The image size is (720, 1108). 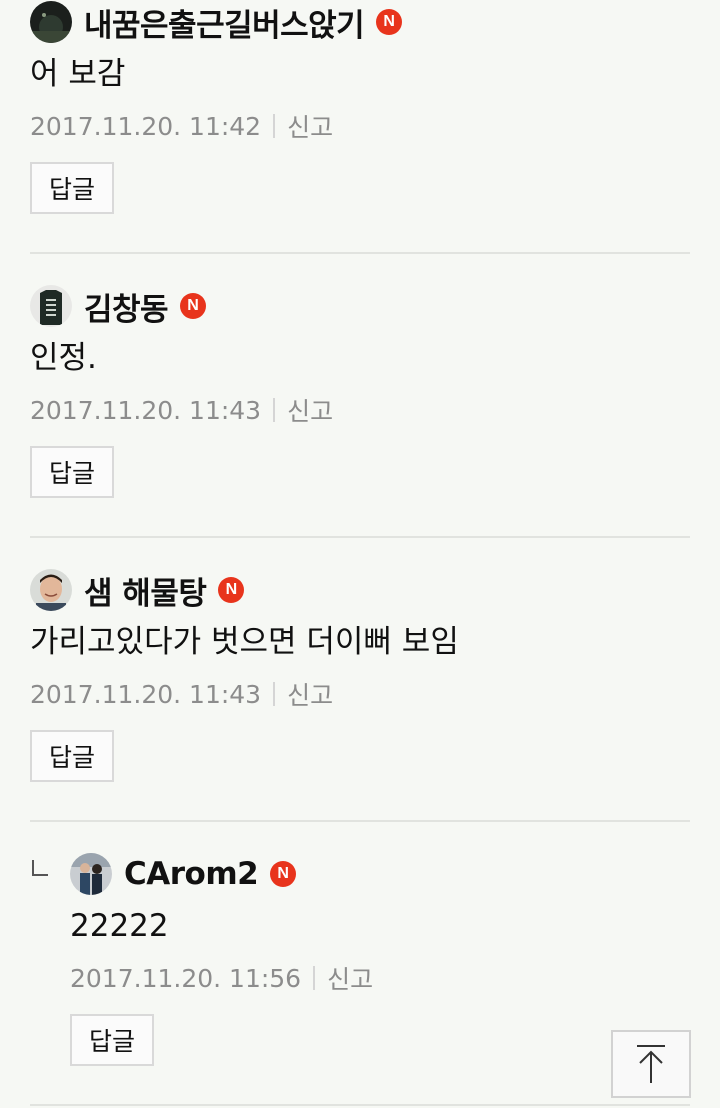 I want to click on reply-arrow-icon, so click(x=50, y=874).